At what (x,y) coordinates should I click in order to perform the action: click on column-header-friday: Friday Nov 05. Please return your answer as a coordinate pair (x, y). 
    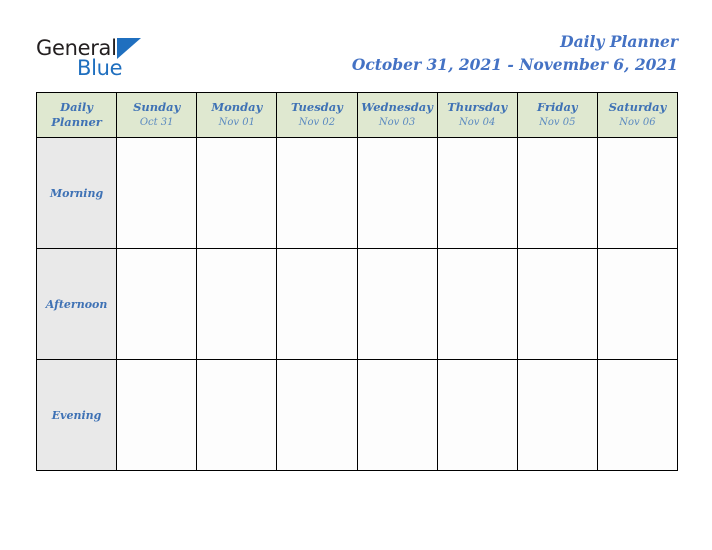
    Looking at the image, I should click on (557, 115).